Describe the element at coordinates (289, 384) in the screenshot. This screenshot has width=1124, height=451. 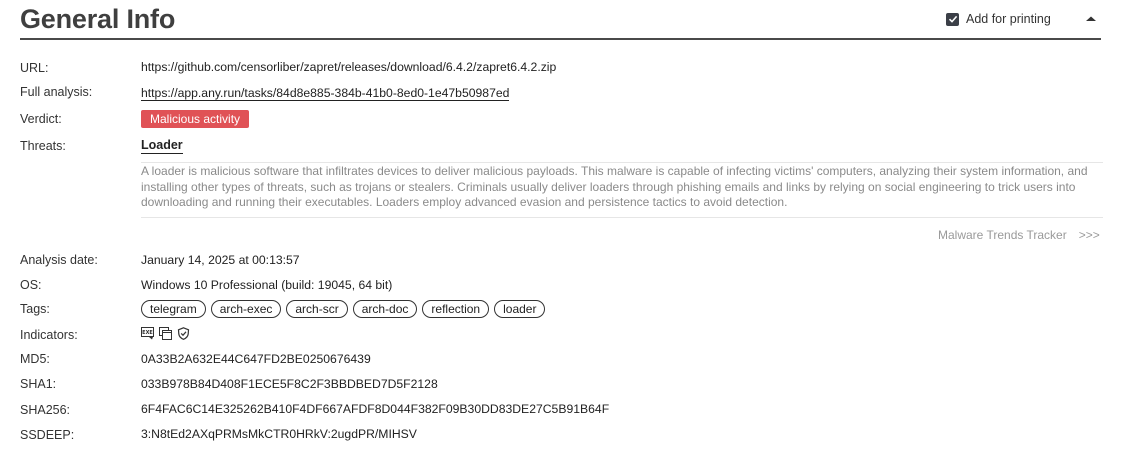
I see `sha1-value: 033B978B84D408F1ECE5F8C2F3BBDBED7D5F2128` at that location.